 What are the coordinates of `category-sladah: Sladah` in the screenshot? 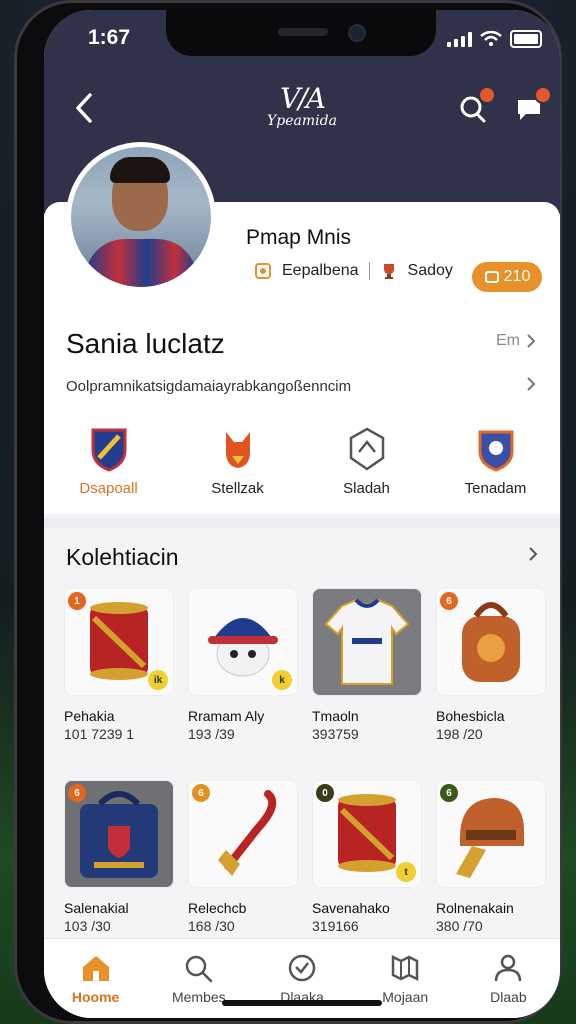 It's located at (366, 469).